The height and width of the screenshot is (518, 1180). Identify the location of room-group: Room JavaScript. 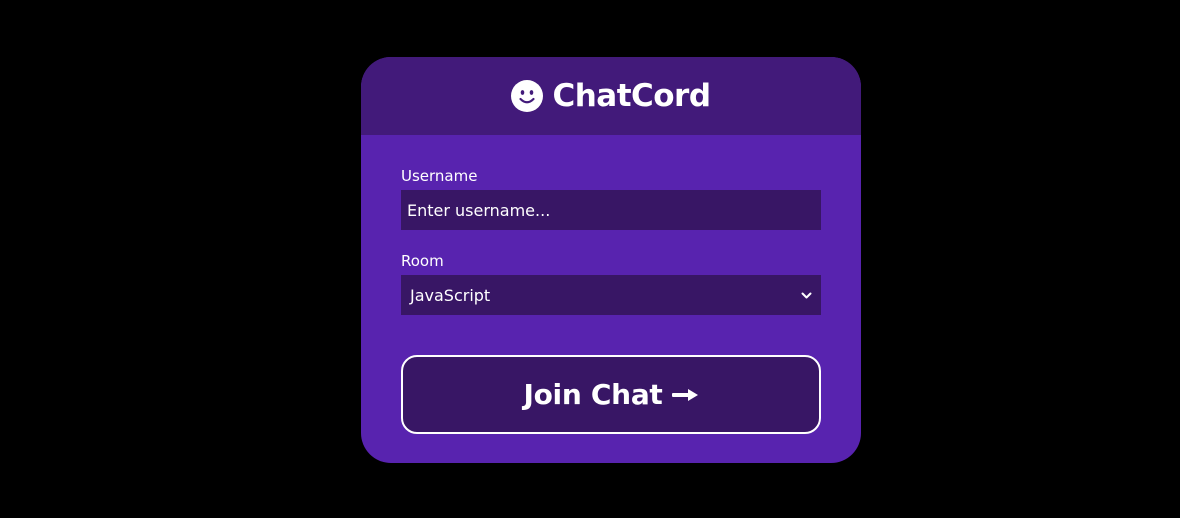
(611, 283).